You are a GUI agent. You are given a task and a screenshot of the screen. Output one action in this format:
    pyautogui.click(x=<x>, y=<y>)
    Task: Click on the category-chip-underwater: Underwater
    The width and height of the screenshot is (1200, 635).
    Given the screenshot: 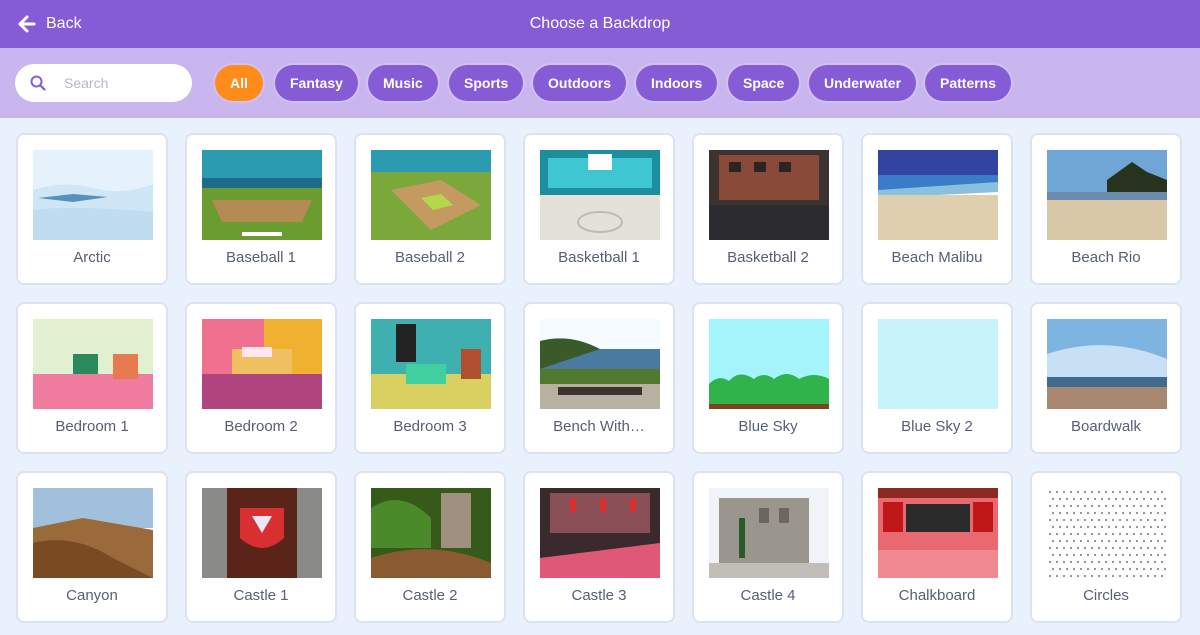 What is the action you would take?
    pyautogui.click(x=863, y=83)
    